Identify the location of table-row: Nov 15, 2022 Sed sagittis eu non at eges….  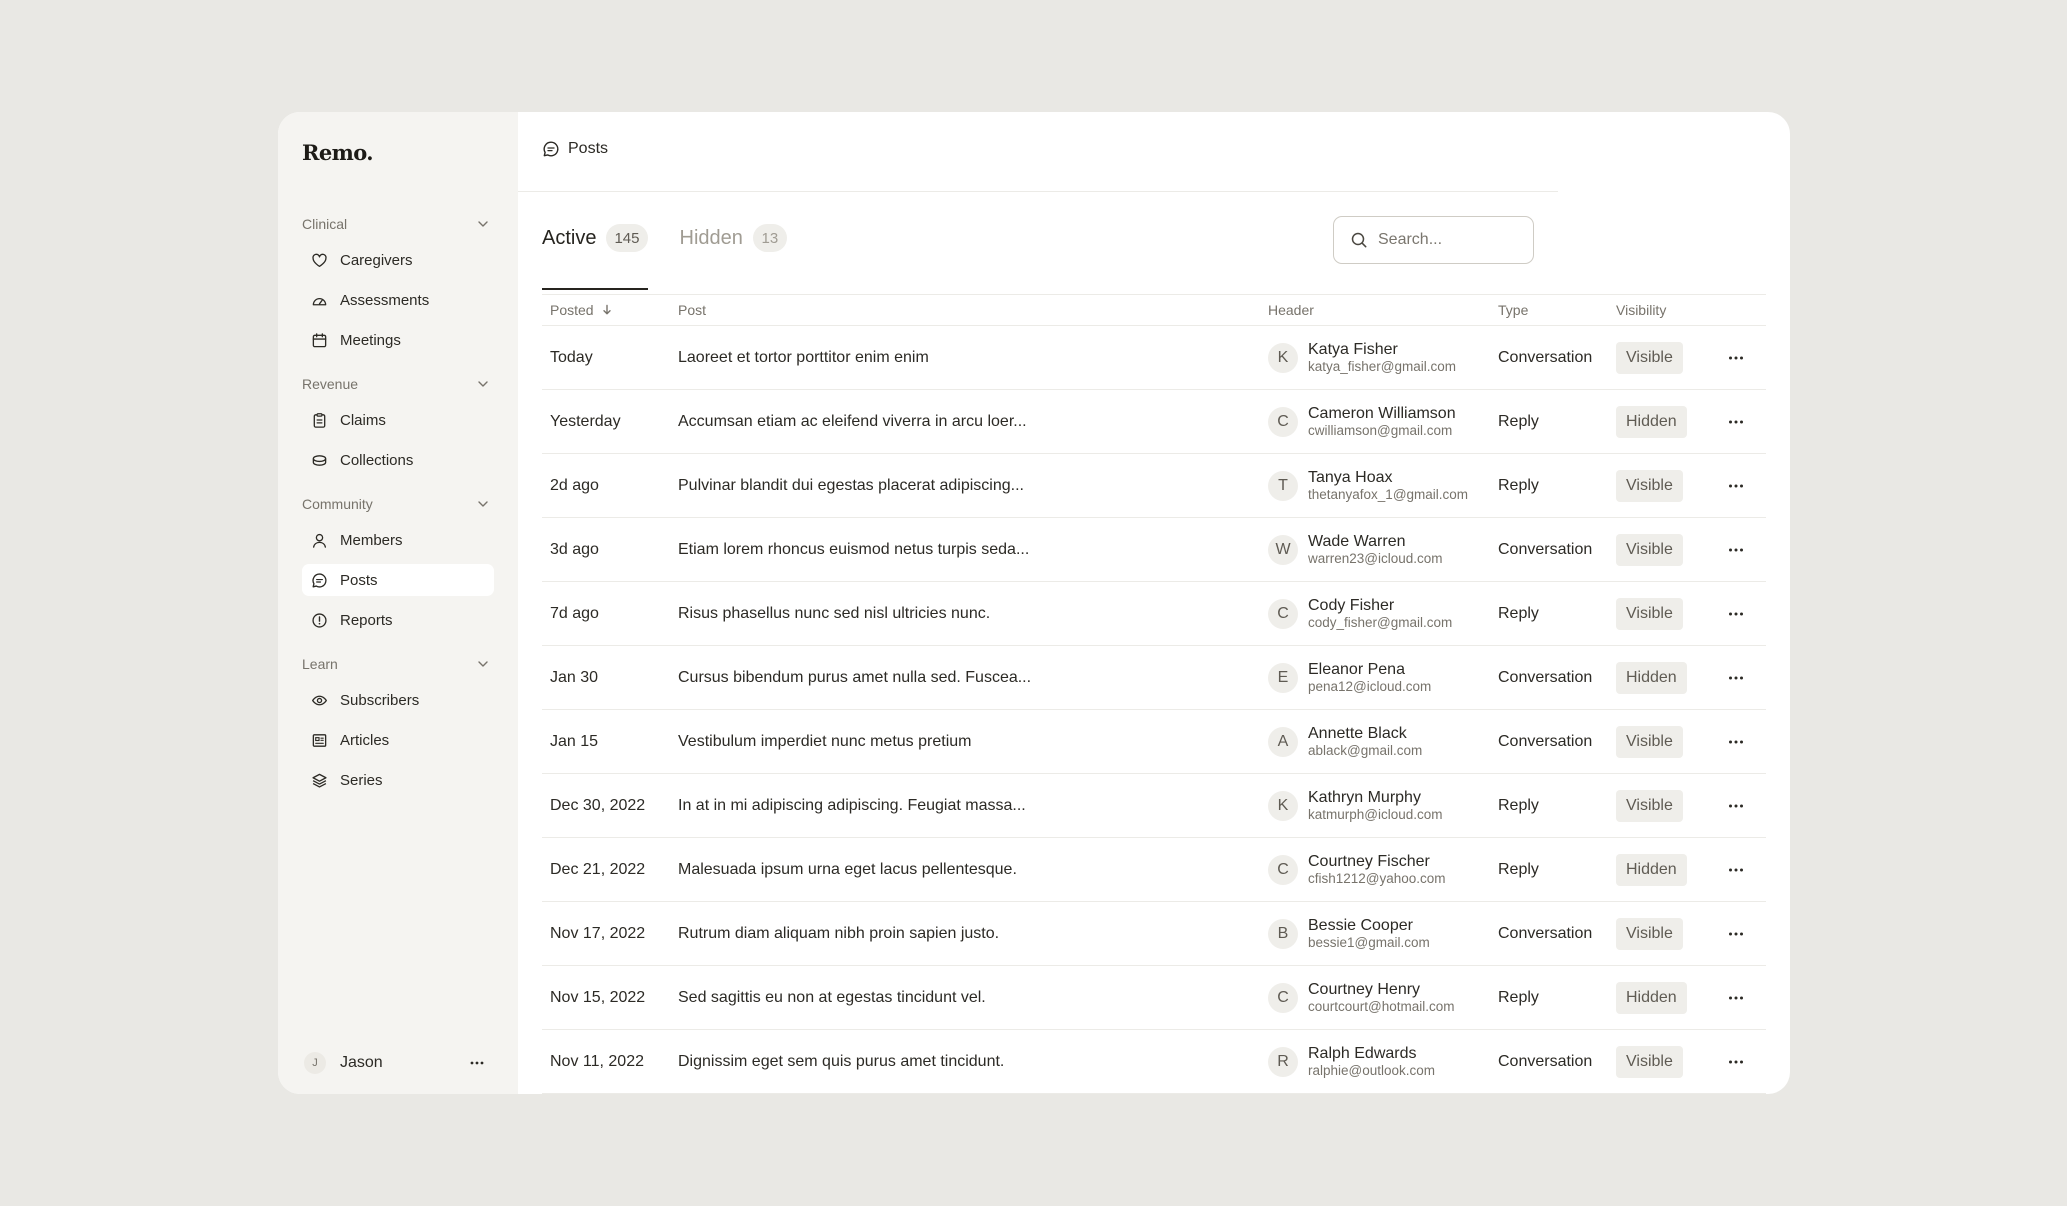
(1154, 998).